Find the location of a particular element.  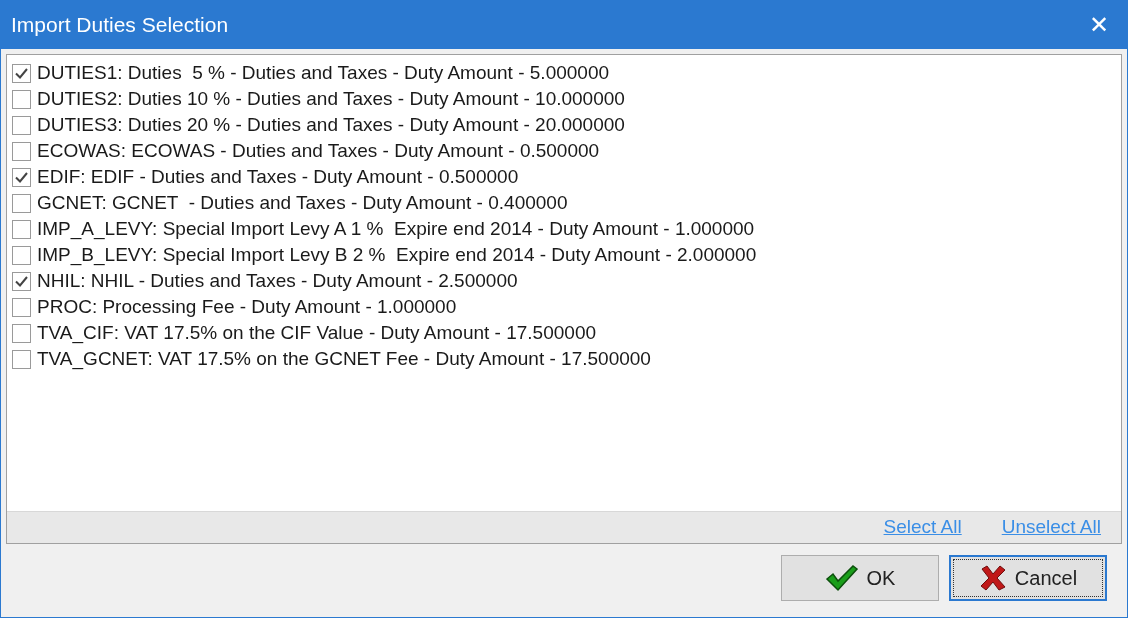

item-label: DUTIES1: Duties 5 % - Duties and Taxes - Duty Amount - 5.000000 is located at coordinates (323, 72).